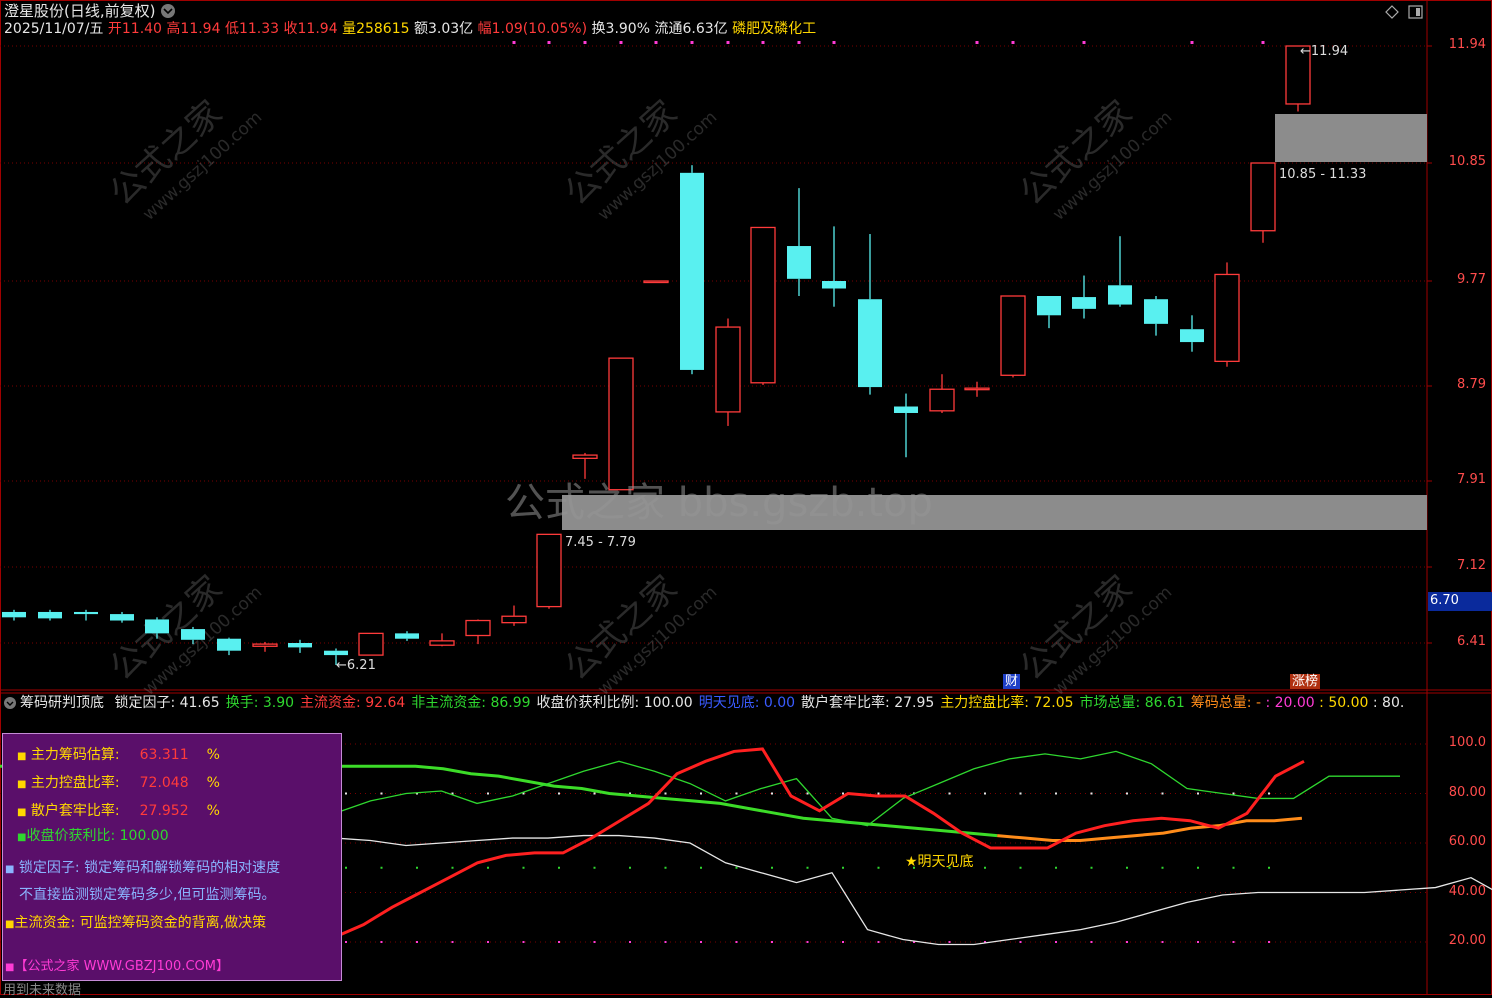  What do you see at coordinates (110, 11) in the screenshot?
I see `period-label: (日线,前复权)` at bounding box center [110, 11].